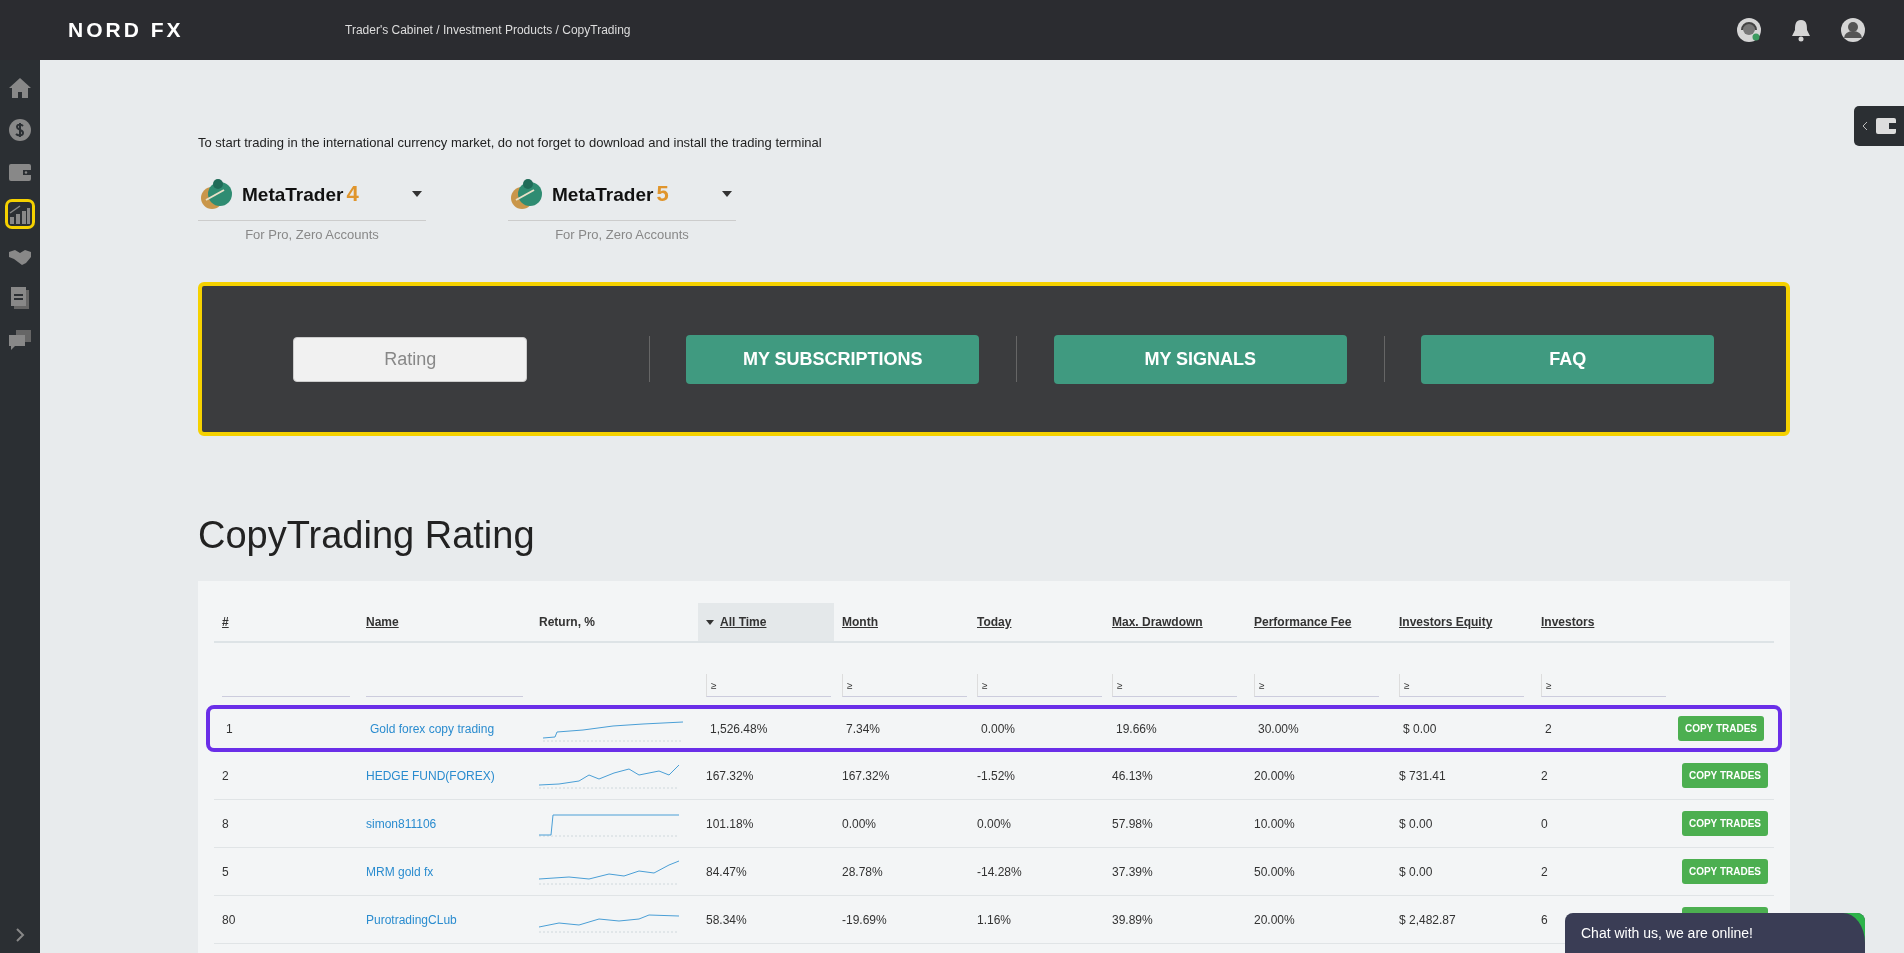 This screenshot has height=953, width=1904. I want to click on table-cell-text: 46.13%, so click(1132, 775).